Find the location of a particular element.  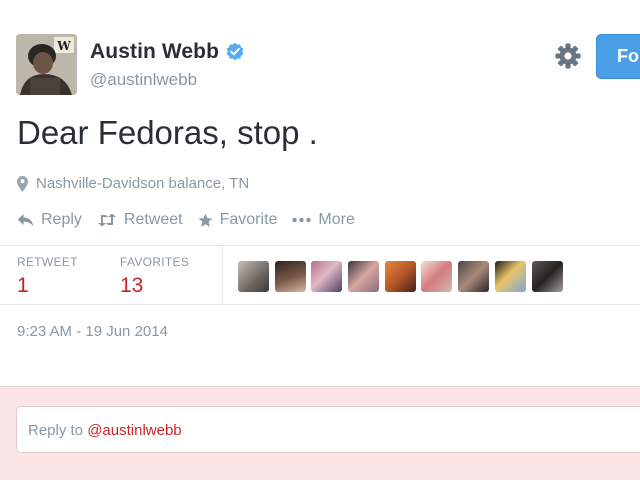

tweet-text: Dear Fedoras, stop . is located at coordinates (167, 132).